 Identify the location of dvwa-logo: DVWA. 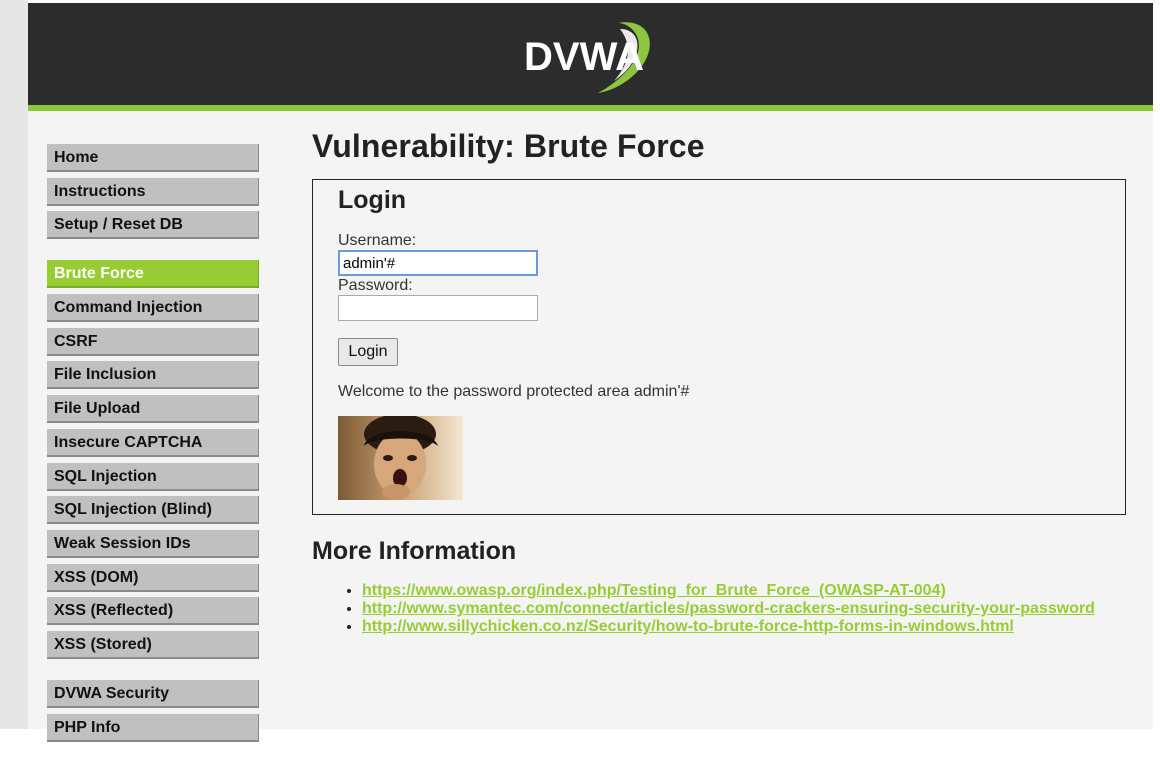
(587, 57).